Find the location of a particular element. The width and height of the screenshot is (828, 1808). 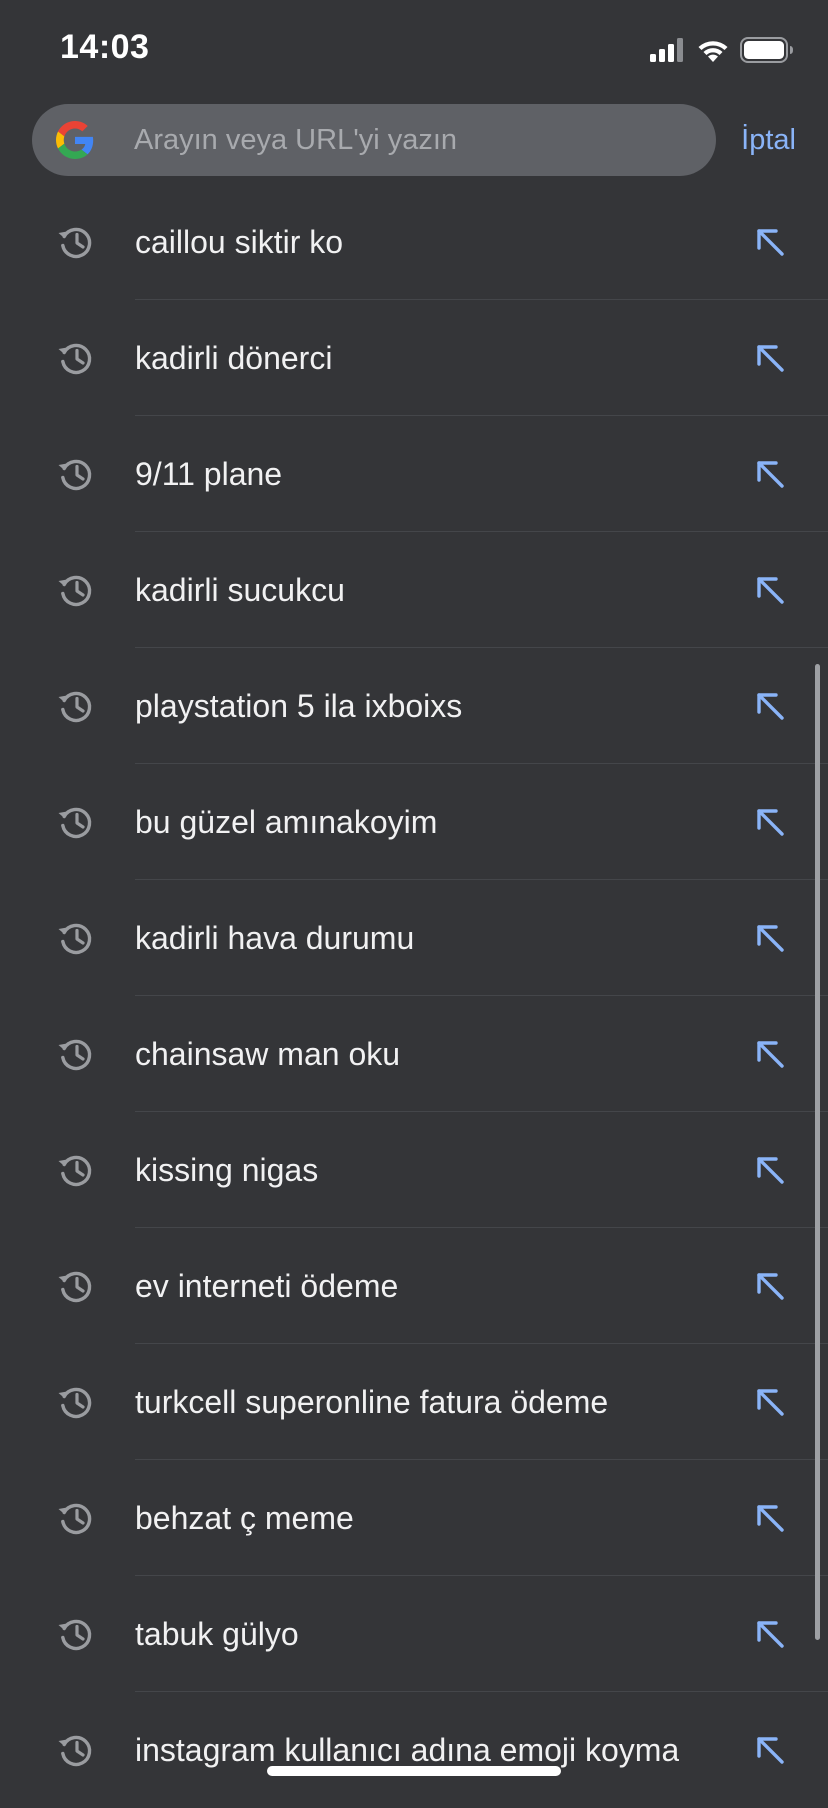

status-bar: 14:03 is located at coordinates (414, 50).